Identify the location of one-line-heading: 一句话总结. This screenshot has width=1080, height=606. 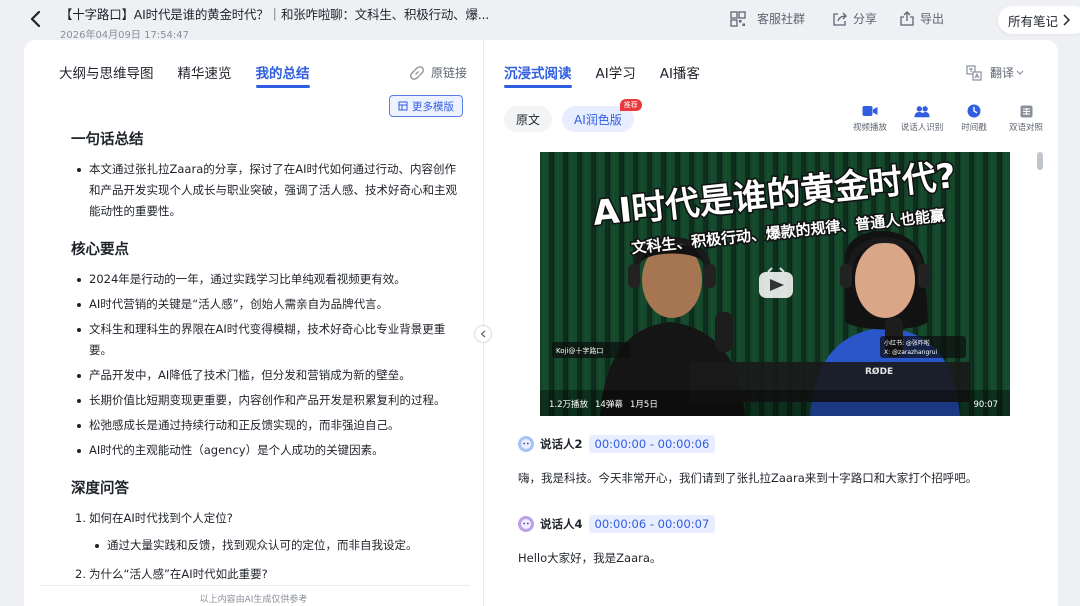
(107, 140).